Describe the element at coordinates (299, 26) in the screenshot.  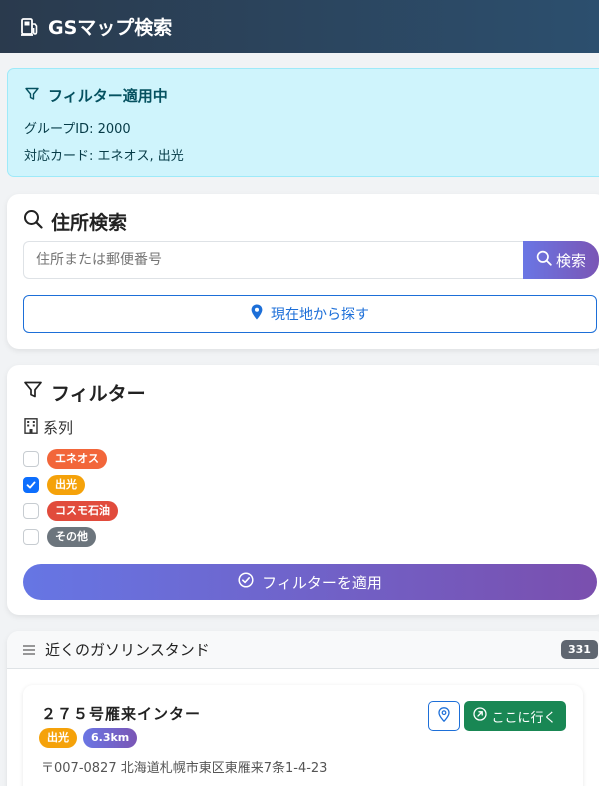
I see `app-header: GSマップ検索` at that location.